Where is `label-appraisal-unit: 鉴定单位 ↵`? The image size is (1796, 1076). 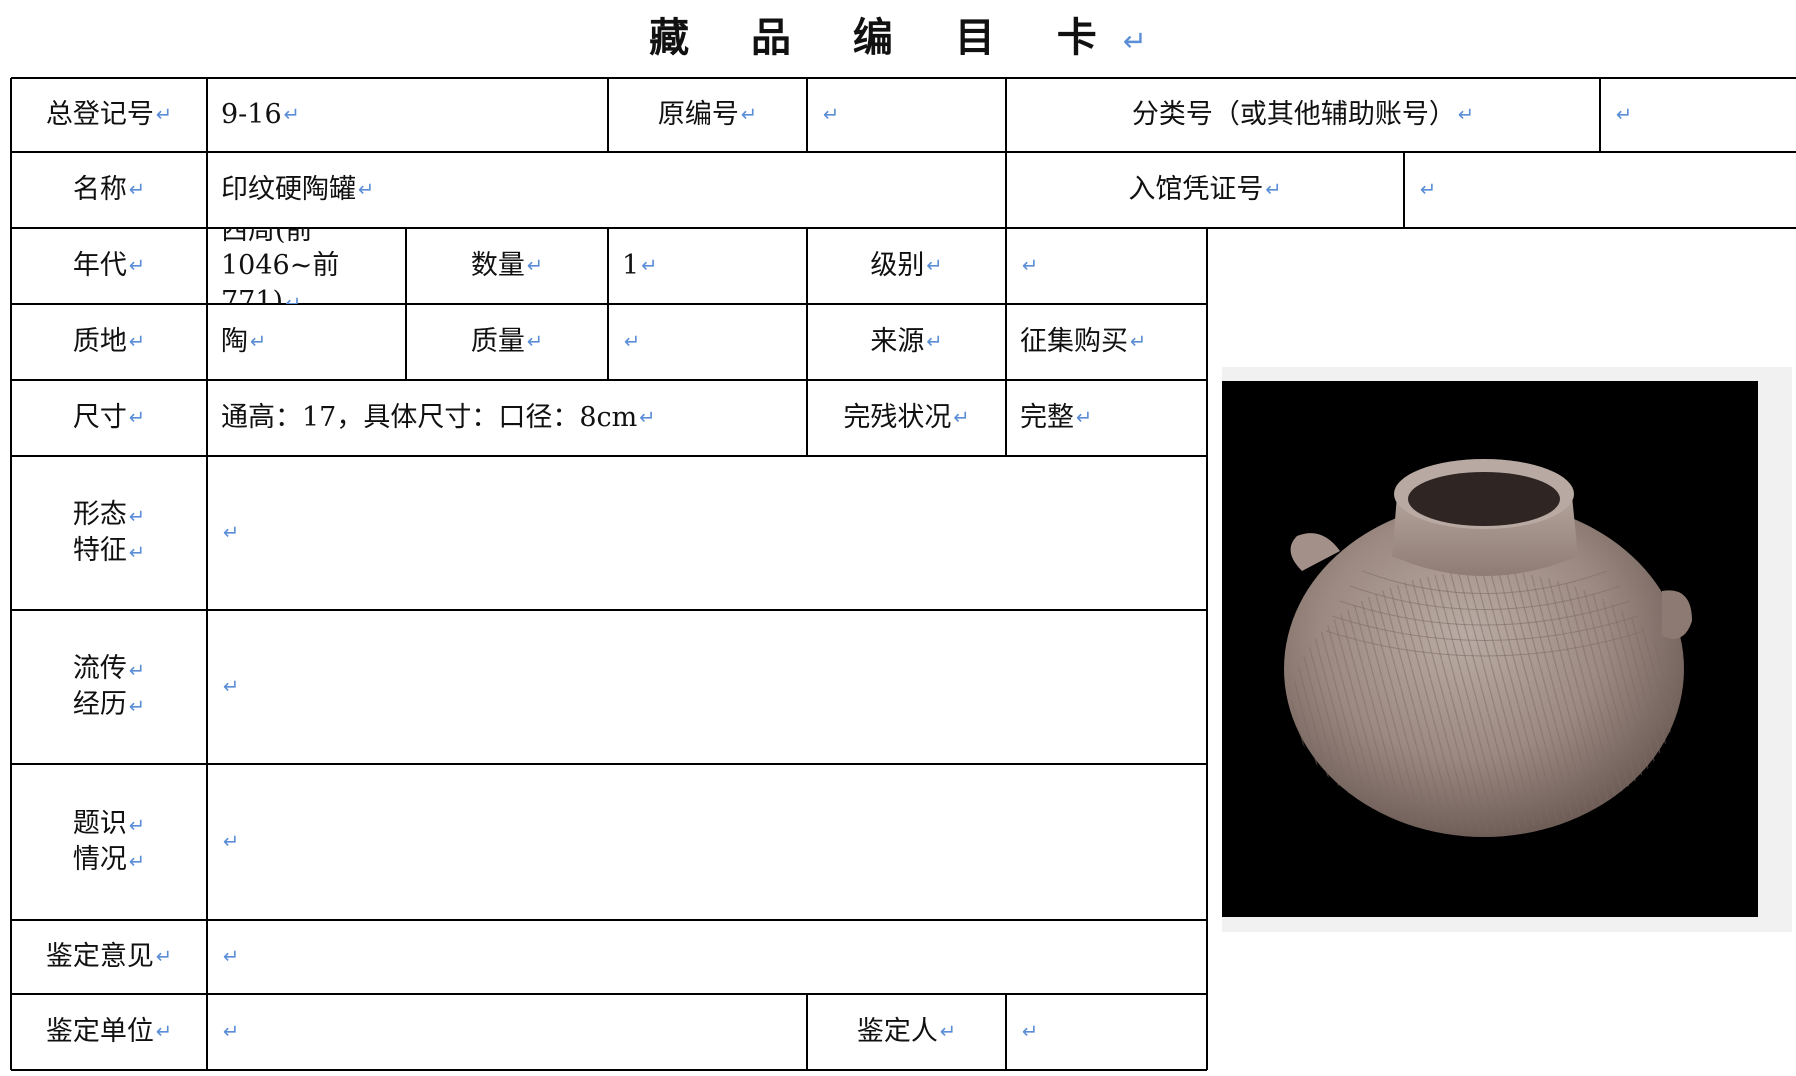
label-appraisal-unit: 鉴定单位 ↵ is located at coordinates (109, 1032).